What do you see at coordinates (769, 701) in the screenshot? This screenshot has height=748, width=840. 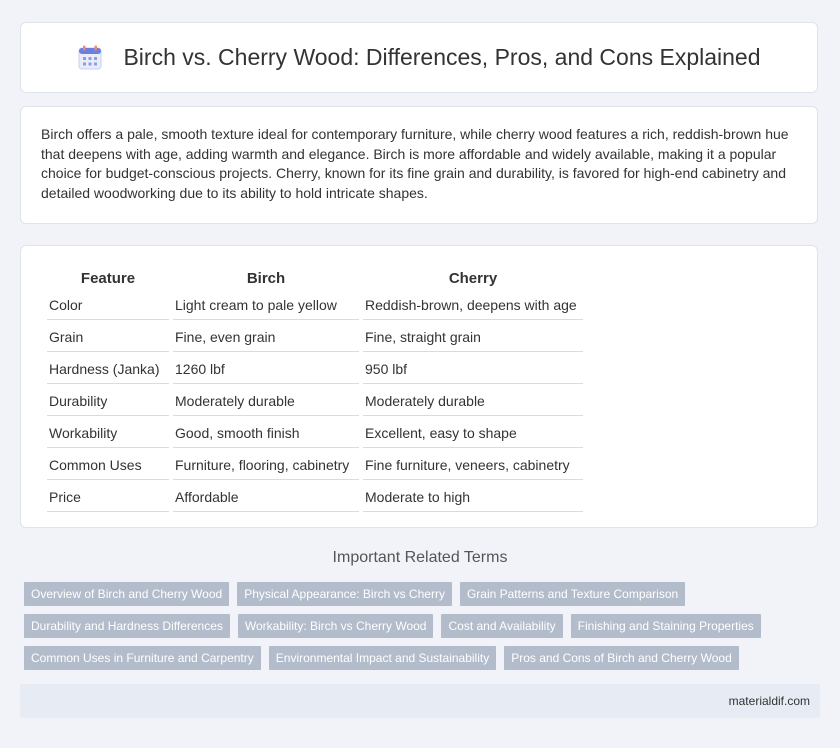 I see `site-name: materialdif.com` at bounding box center [769, 701].